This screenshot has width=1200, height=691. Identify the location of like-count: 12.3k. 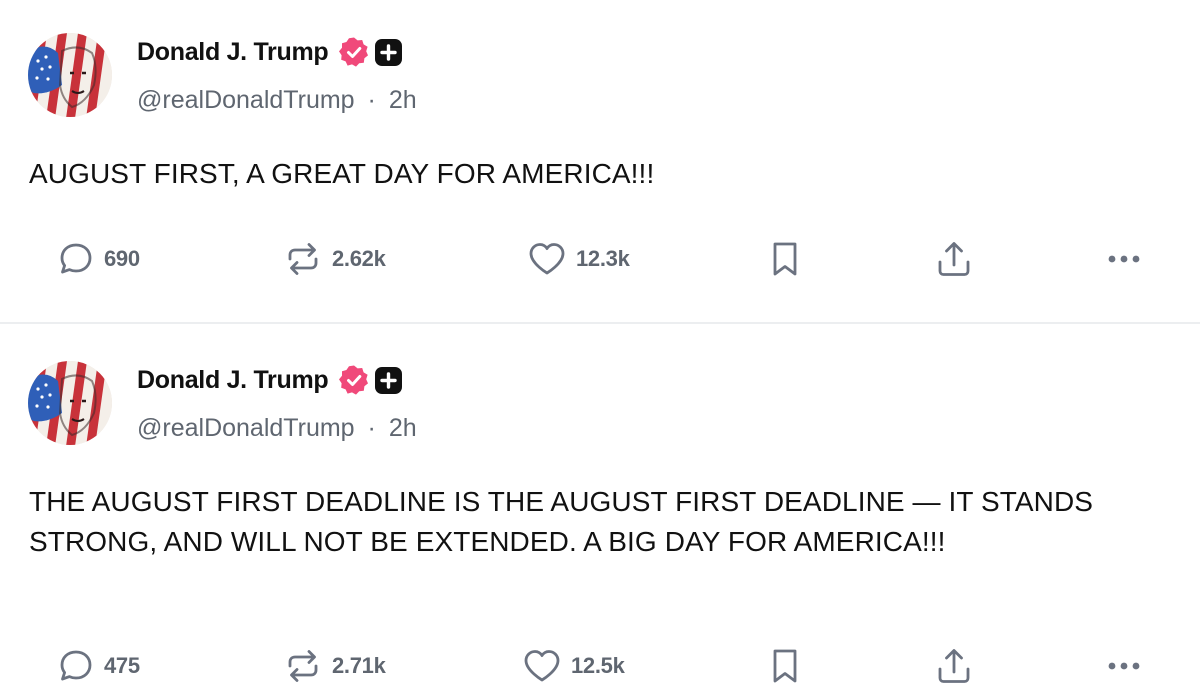
(603, 258).